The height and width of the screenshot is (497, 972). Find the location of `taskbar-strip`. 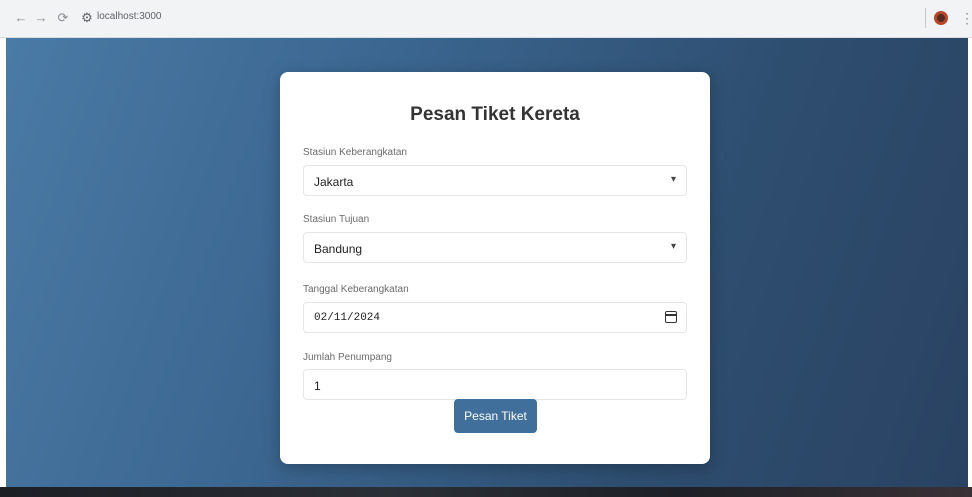

taskbar-strip is located at coordinates (486, 492).